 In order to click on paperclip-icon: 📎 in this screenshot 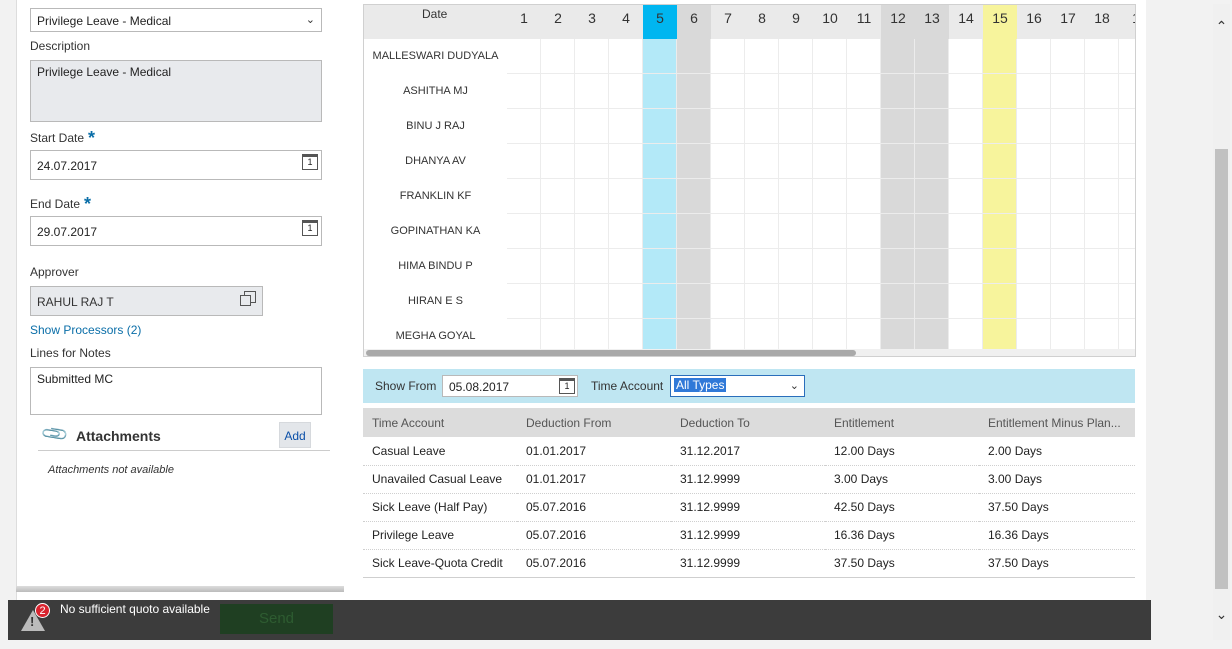, I will do `click(54, 434)`.